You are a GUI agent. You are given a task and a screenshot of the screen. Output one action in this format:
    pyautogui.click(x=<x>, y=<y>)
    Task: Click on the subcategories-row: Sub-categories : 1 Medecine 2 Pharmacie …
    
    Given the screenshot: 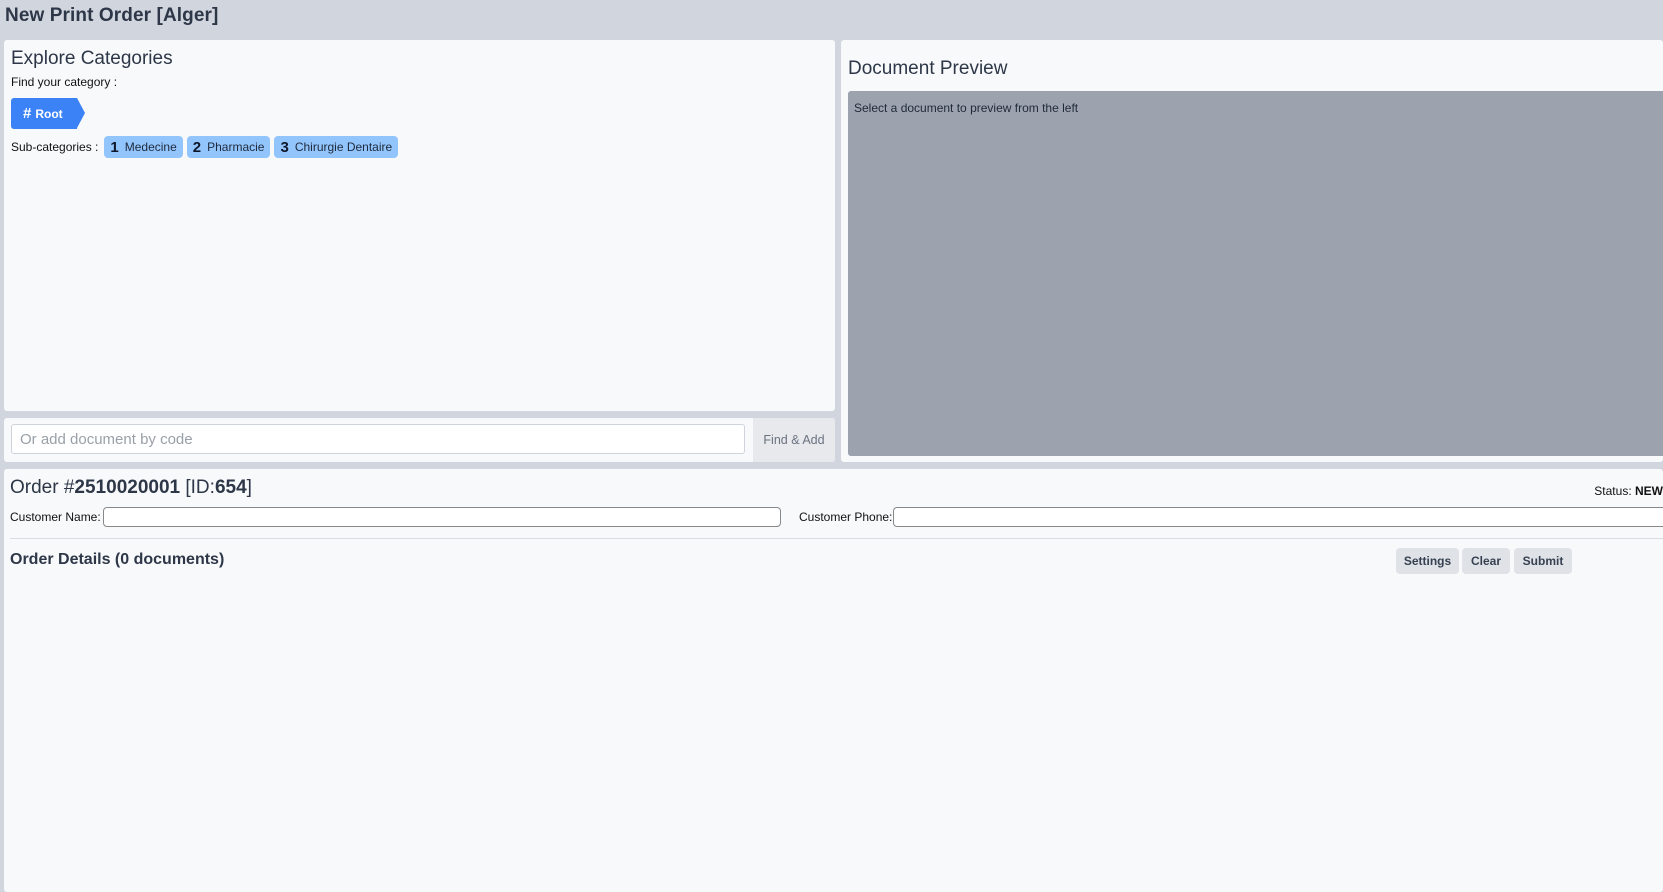 What is the action you would take?
    pyautogui.click(x=205, y=147)
    